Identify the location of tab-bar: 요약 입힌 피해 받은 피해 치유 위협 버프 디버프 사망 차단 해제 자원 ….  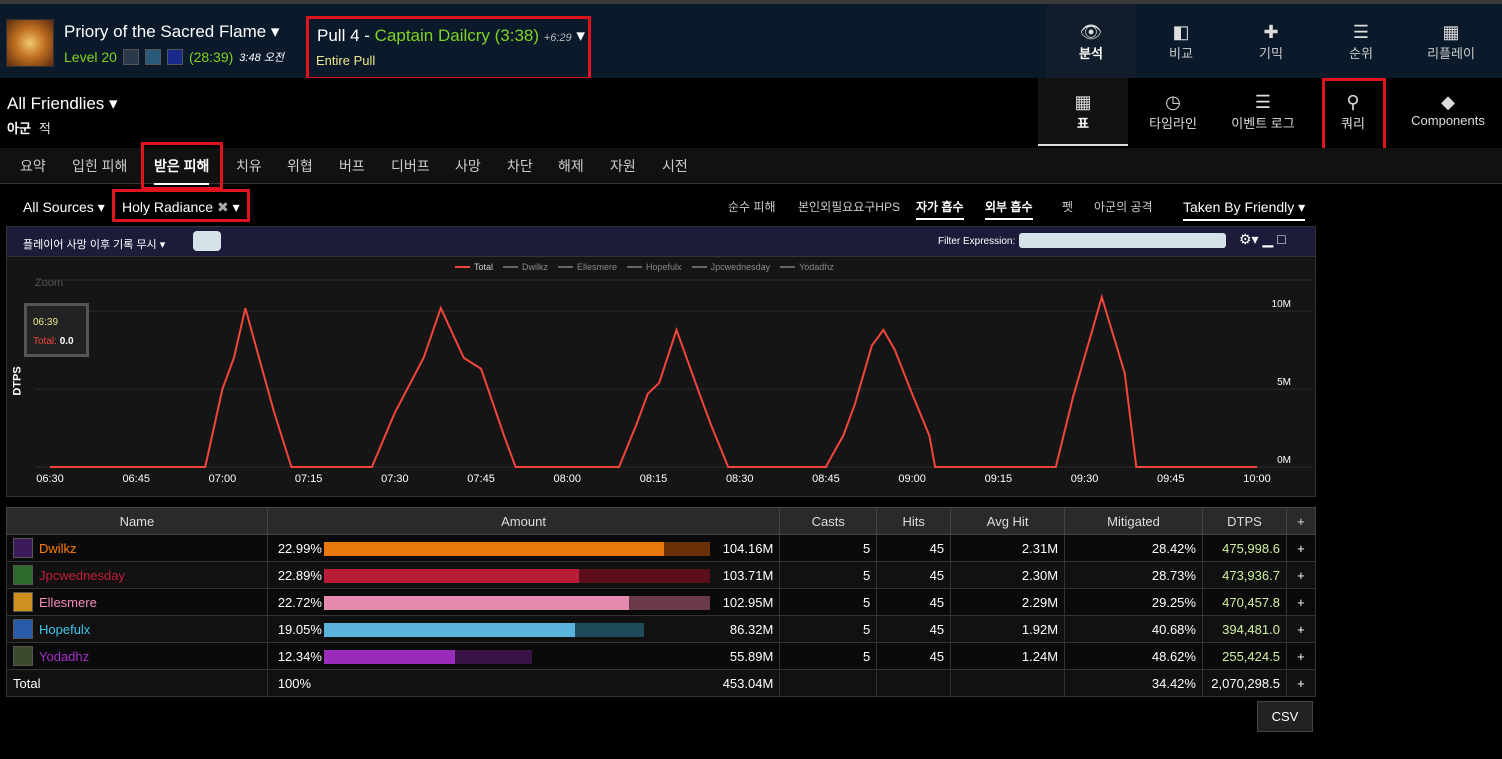
(751, 166).